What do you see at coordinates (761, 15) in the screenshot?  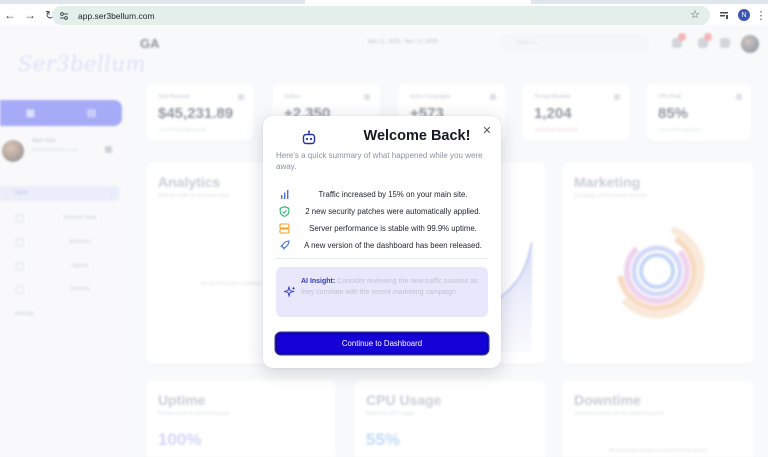 I see `browser-menu-icon: ⋮` at bounding box center [761, 15].